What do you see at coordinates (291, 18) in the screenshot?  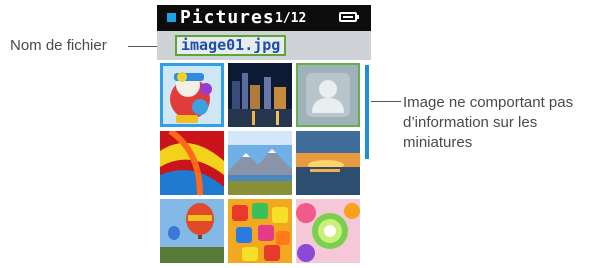 I see `image-counter: 1/12` at bounding box center [291, 18].